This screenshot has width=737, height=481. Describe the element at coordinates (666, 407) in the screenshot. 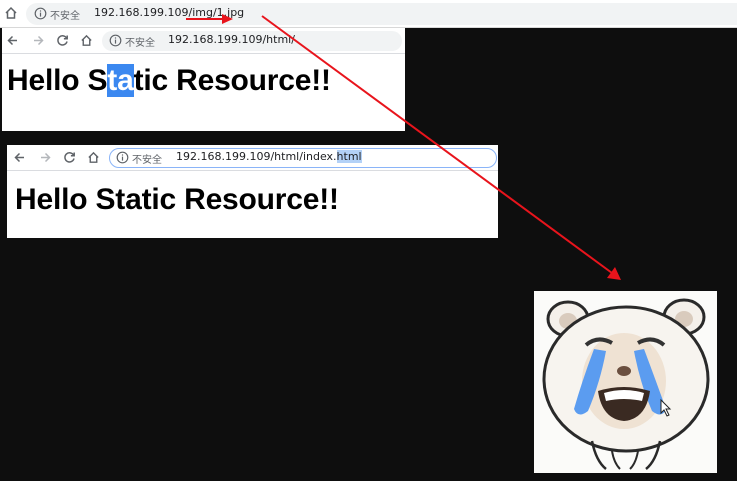

I see `mouse-cursor-icon` at that location.